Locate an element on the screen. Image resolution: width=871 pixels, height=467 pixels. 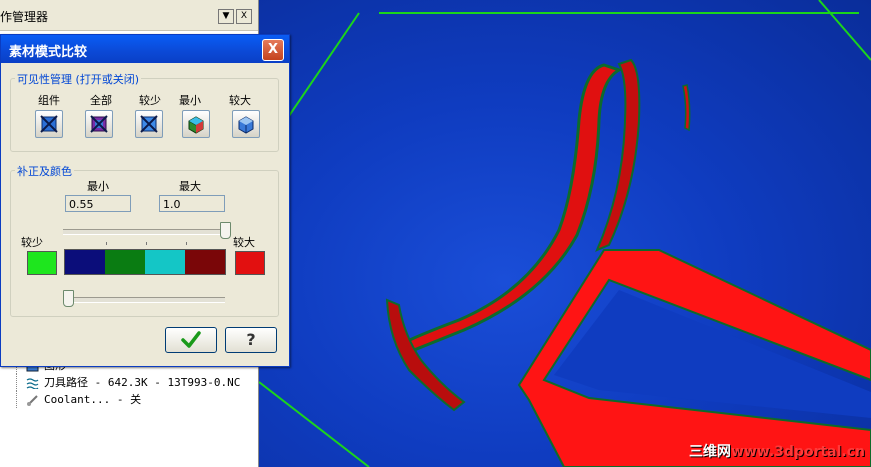
watermark-cn: 三维网 is located at coordinates (709, 452).